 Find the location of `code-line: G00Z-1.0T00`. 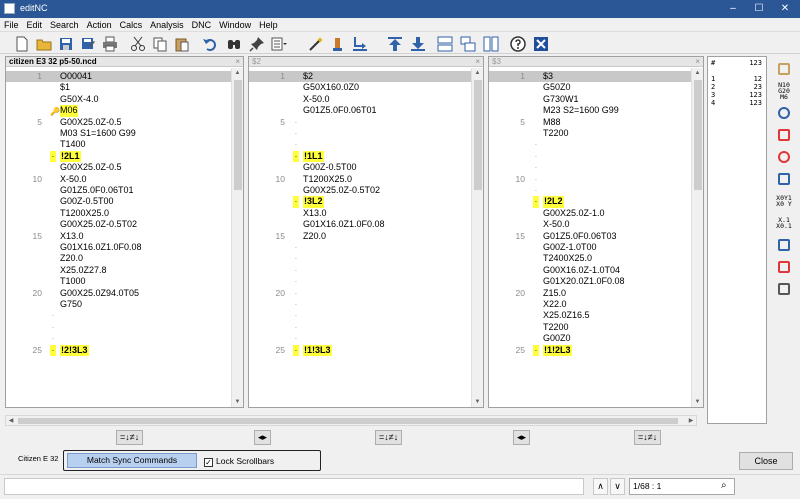

code-line: G00Z-1.0T00 is located at coordinates (590, 247).